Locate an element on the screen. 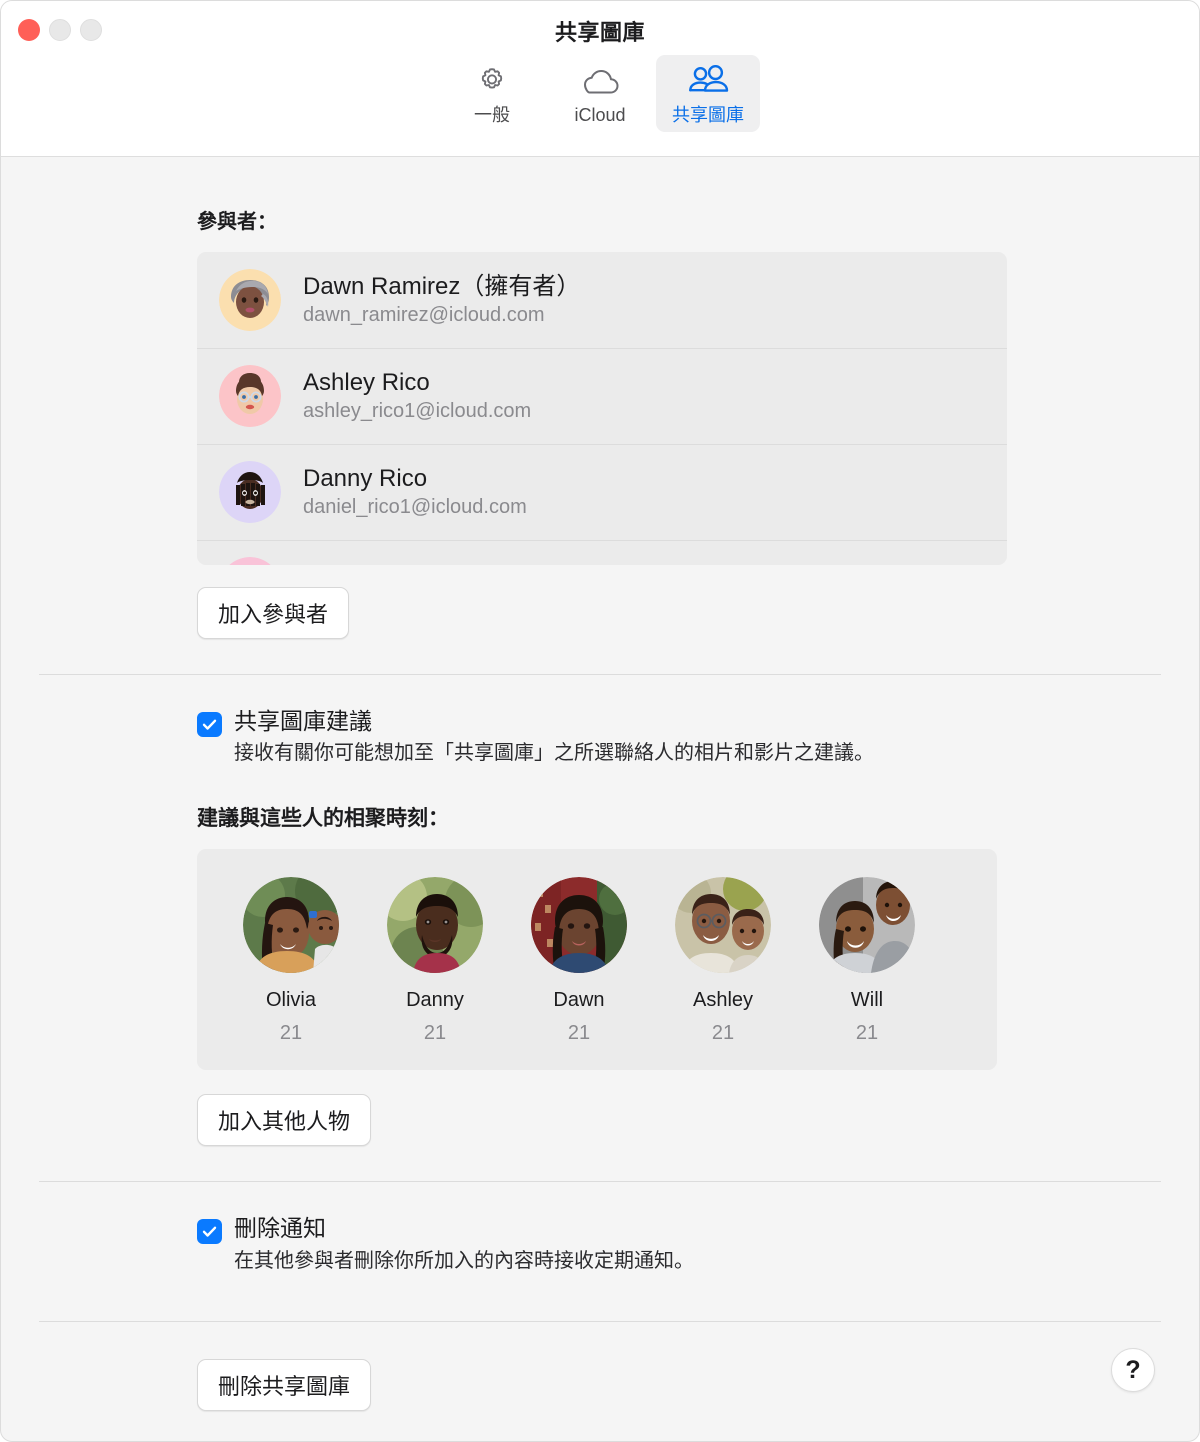 This screenshot has width=1200, height=1442. tab-icloud-label: iCloud is located at coordinates (600, 115).